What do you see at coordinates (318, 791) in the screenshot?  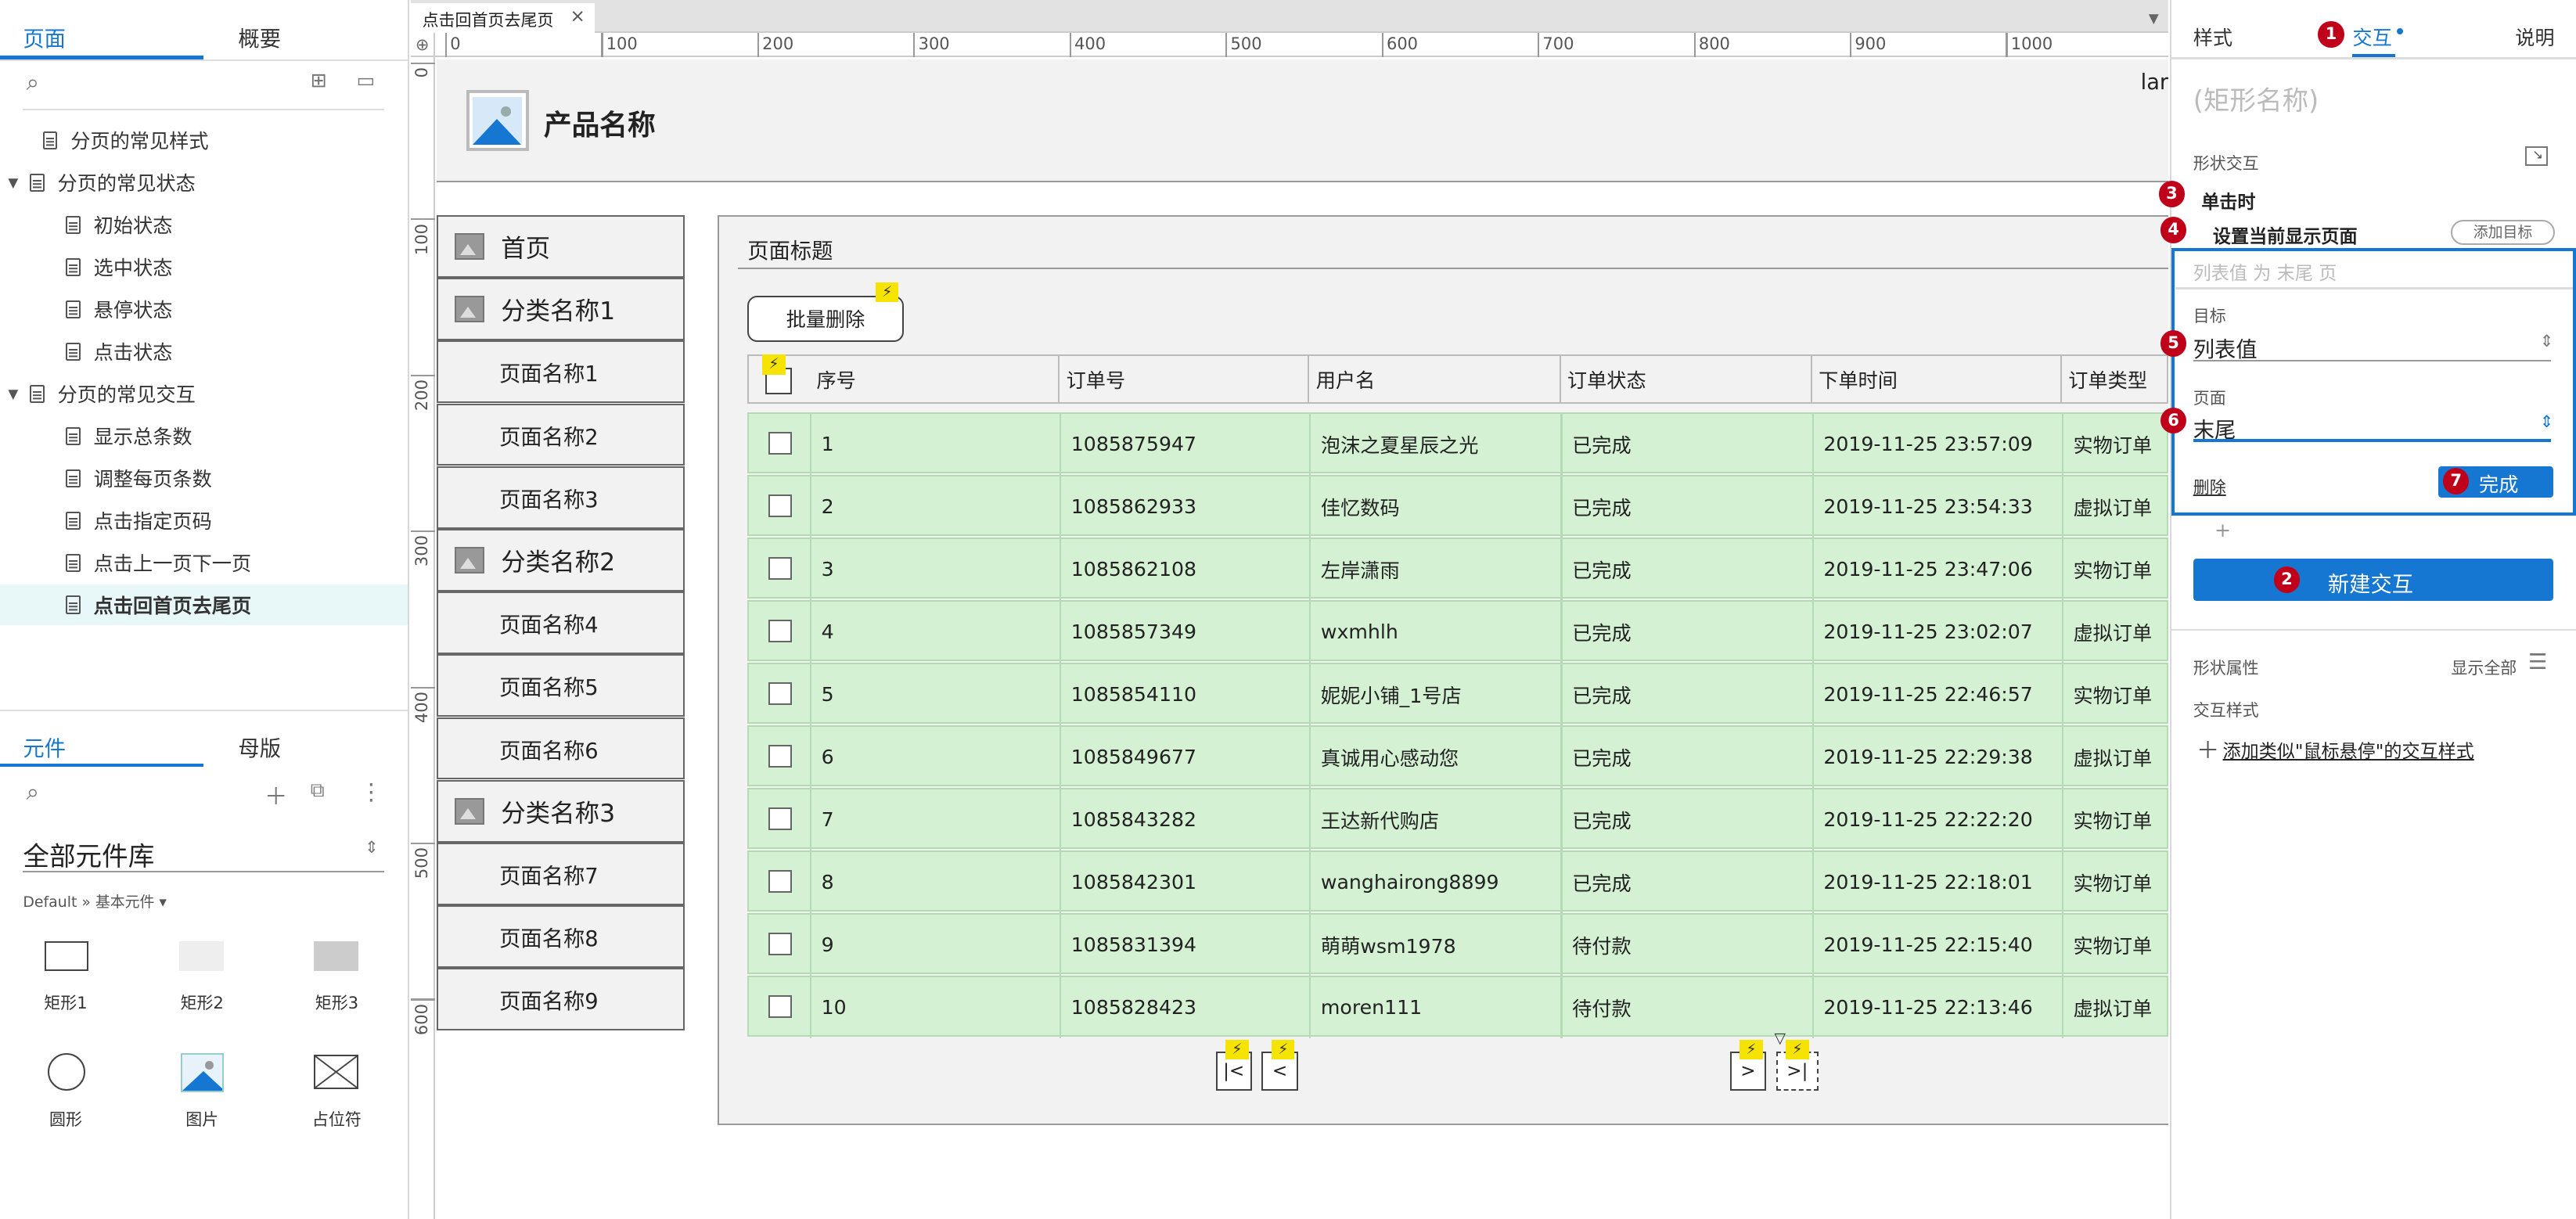 I see `copy-icon: ⧉` at bounding box center [318, 791].